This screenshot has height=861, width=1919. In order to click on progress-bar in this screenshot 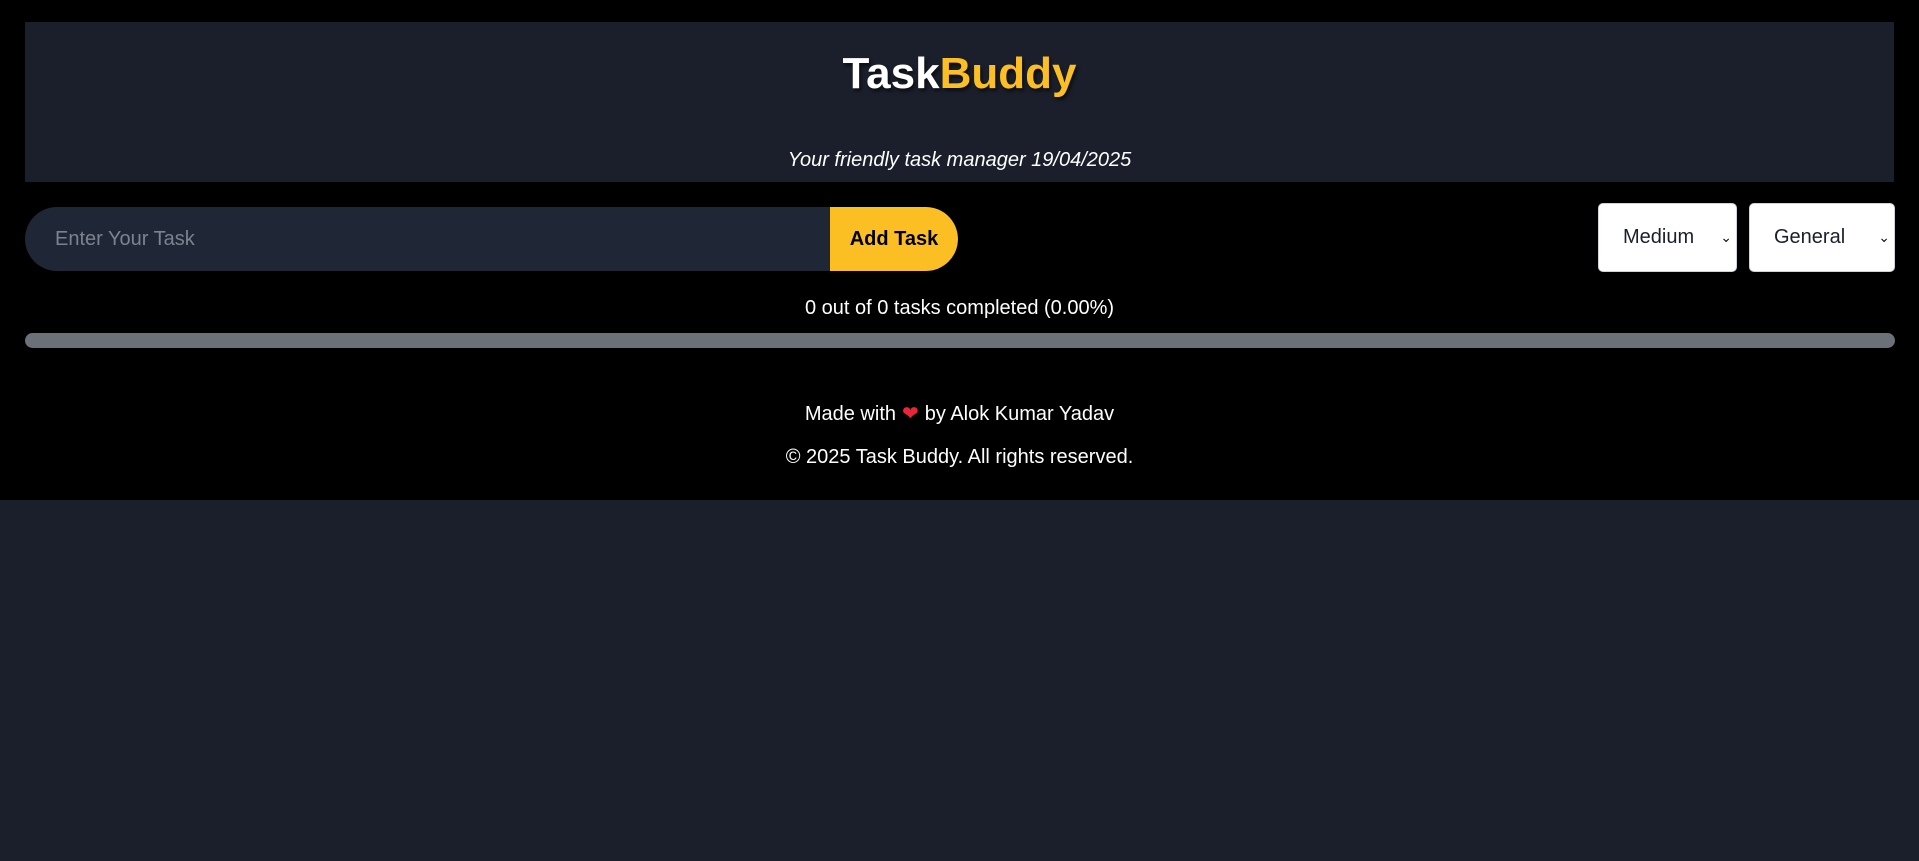, I will do `click(960, 340)`.